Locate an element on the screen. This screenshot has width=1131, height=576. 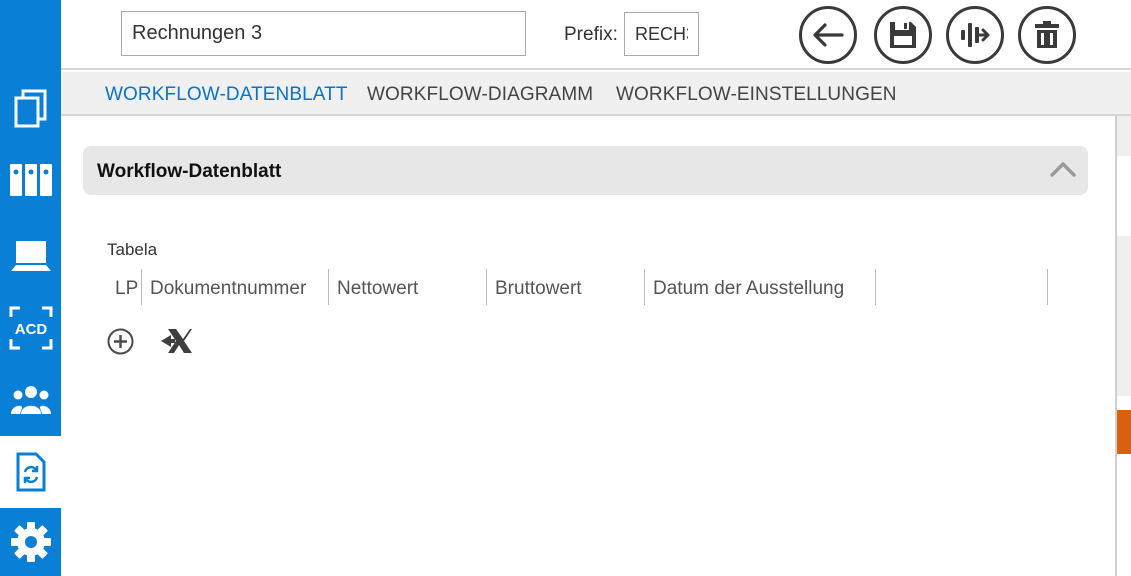
gear-icon is located at coordinates (30, 542).